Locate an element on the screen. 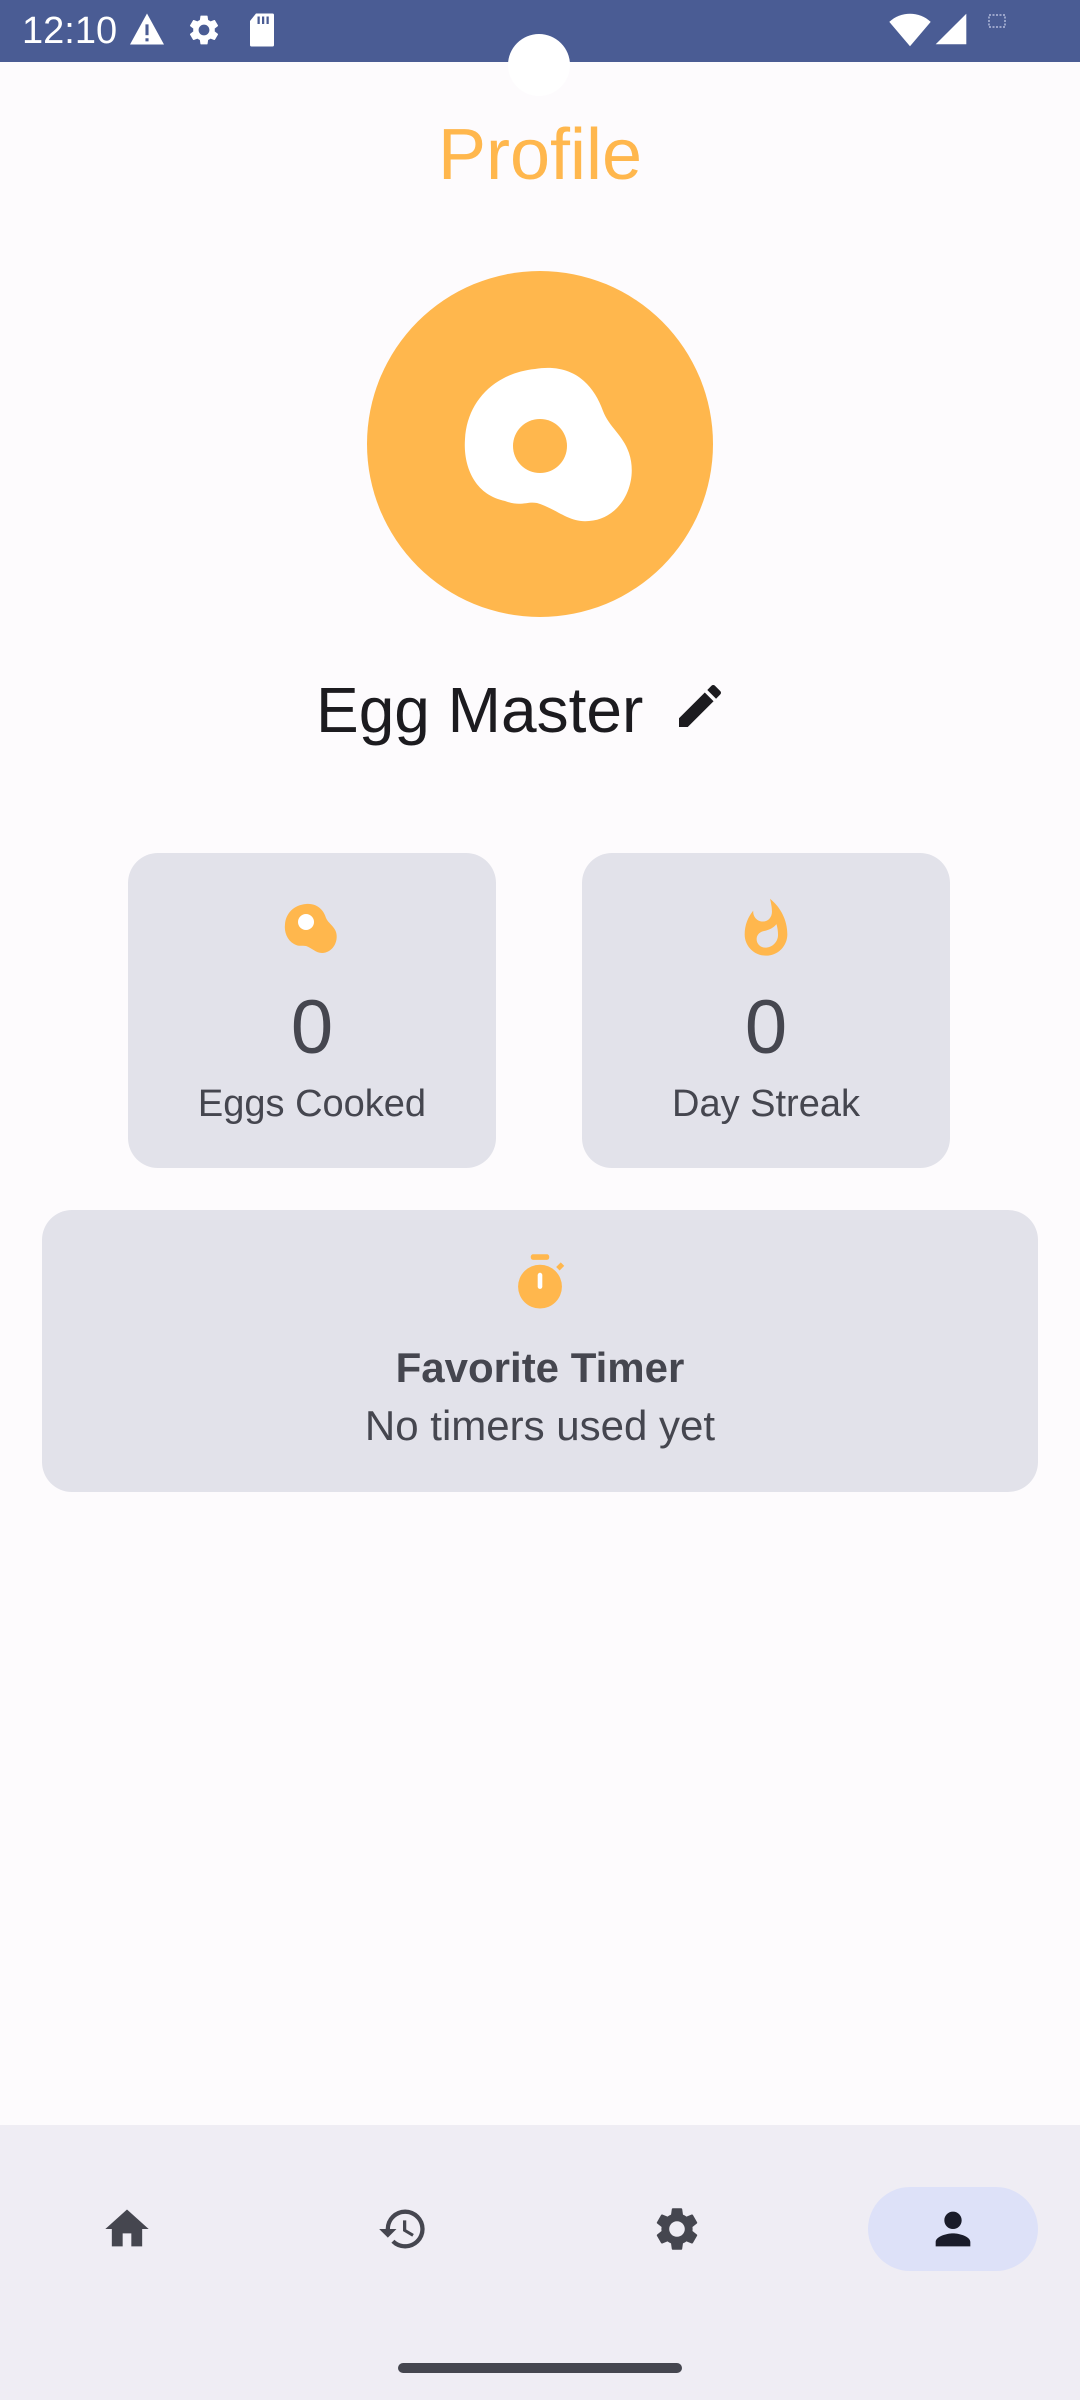 The height and width of the screenshot is (2400, 1080). settings-icon is located at coordinates (677, 2229).